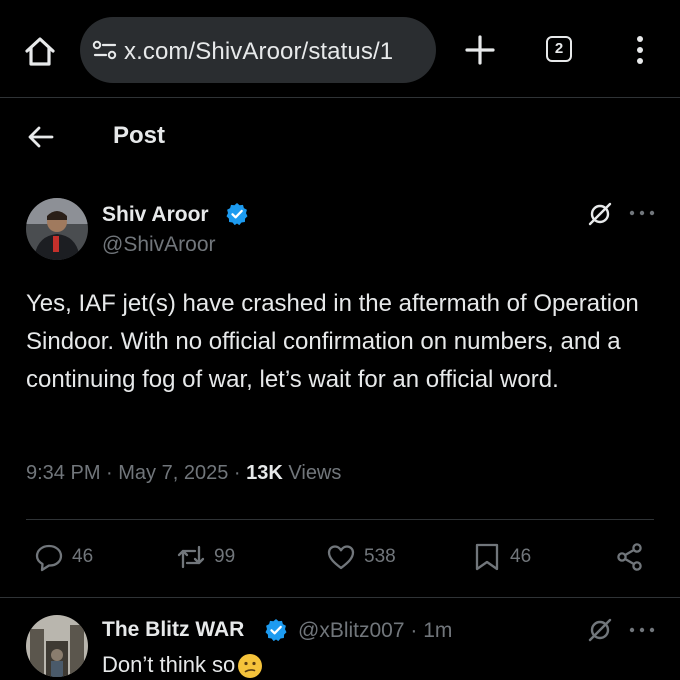 The width and height of the screenshot is (680, 680). I want to click on reply-author-name: The Blitz WAR, so click(173, 630).